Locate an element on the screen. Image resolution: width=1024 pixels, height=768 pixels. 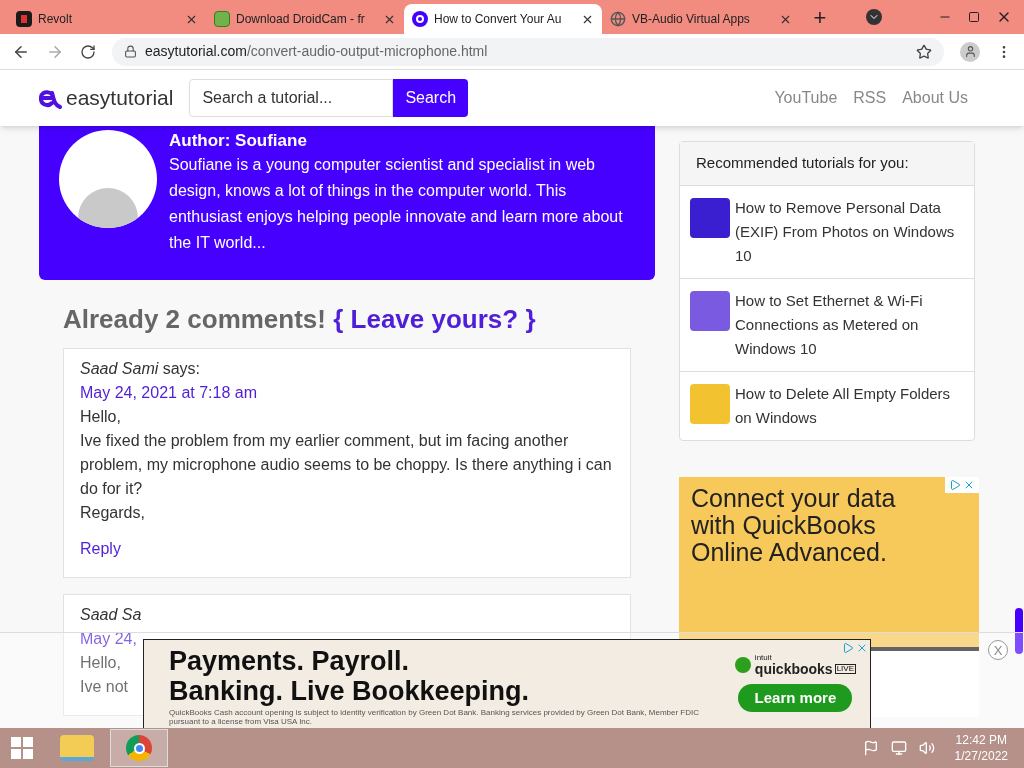
site-icon is located at coordinates (420, 19).